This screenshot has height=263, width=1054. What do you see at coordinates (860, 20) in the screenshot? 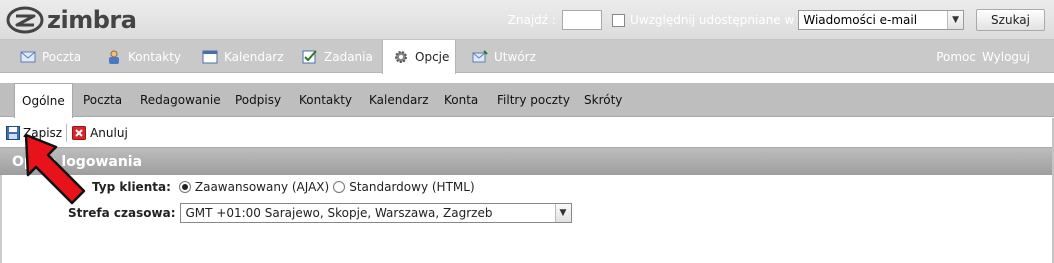
I see `search-scope-value: Wiadomości e-mail` at bounding box center [860, 20].